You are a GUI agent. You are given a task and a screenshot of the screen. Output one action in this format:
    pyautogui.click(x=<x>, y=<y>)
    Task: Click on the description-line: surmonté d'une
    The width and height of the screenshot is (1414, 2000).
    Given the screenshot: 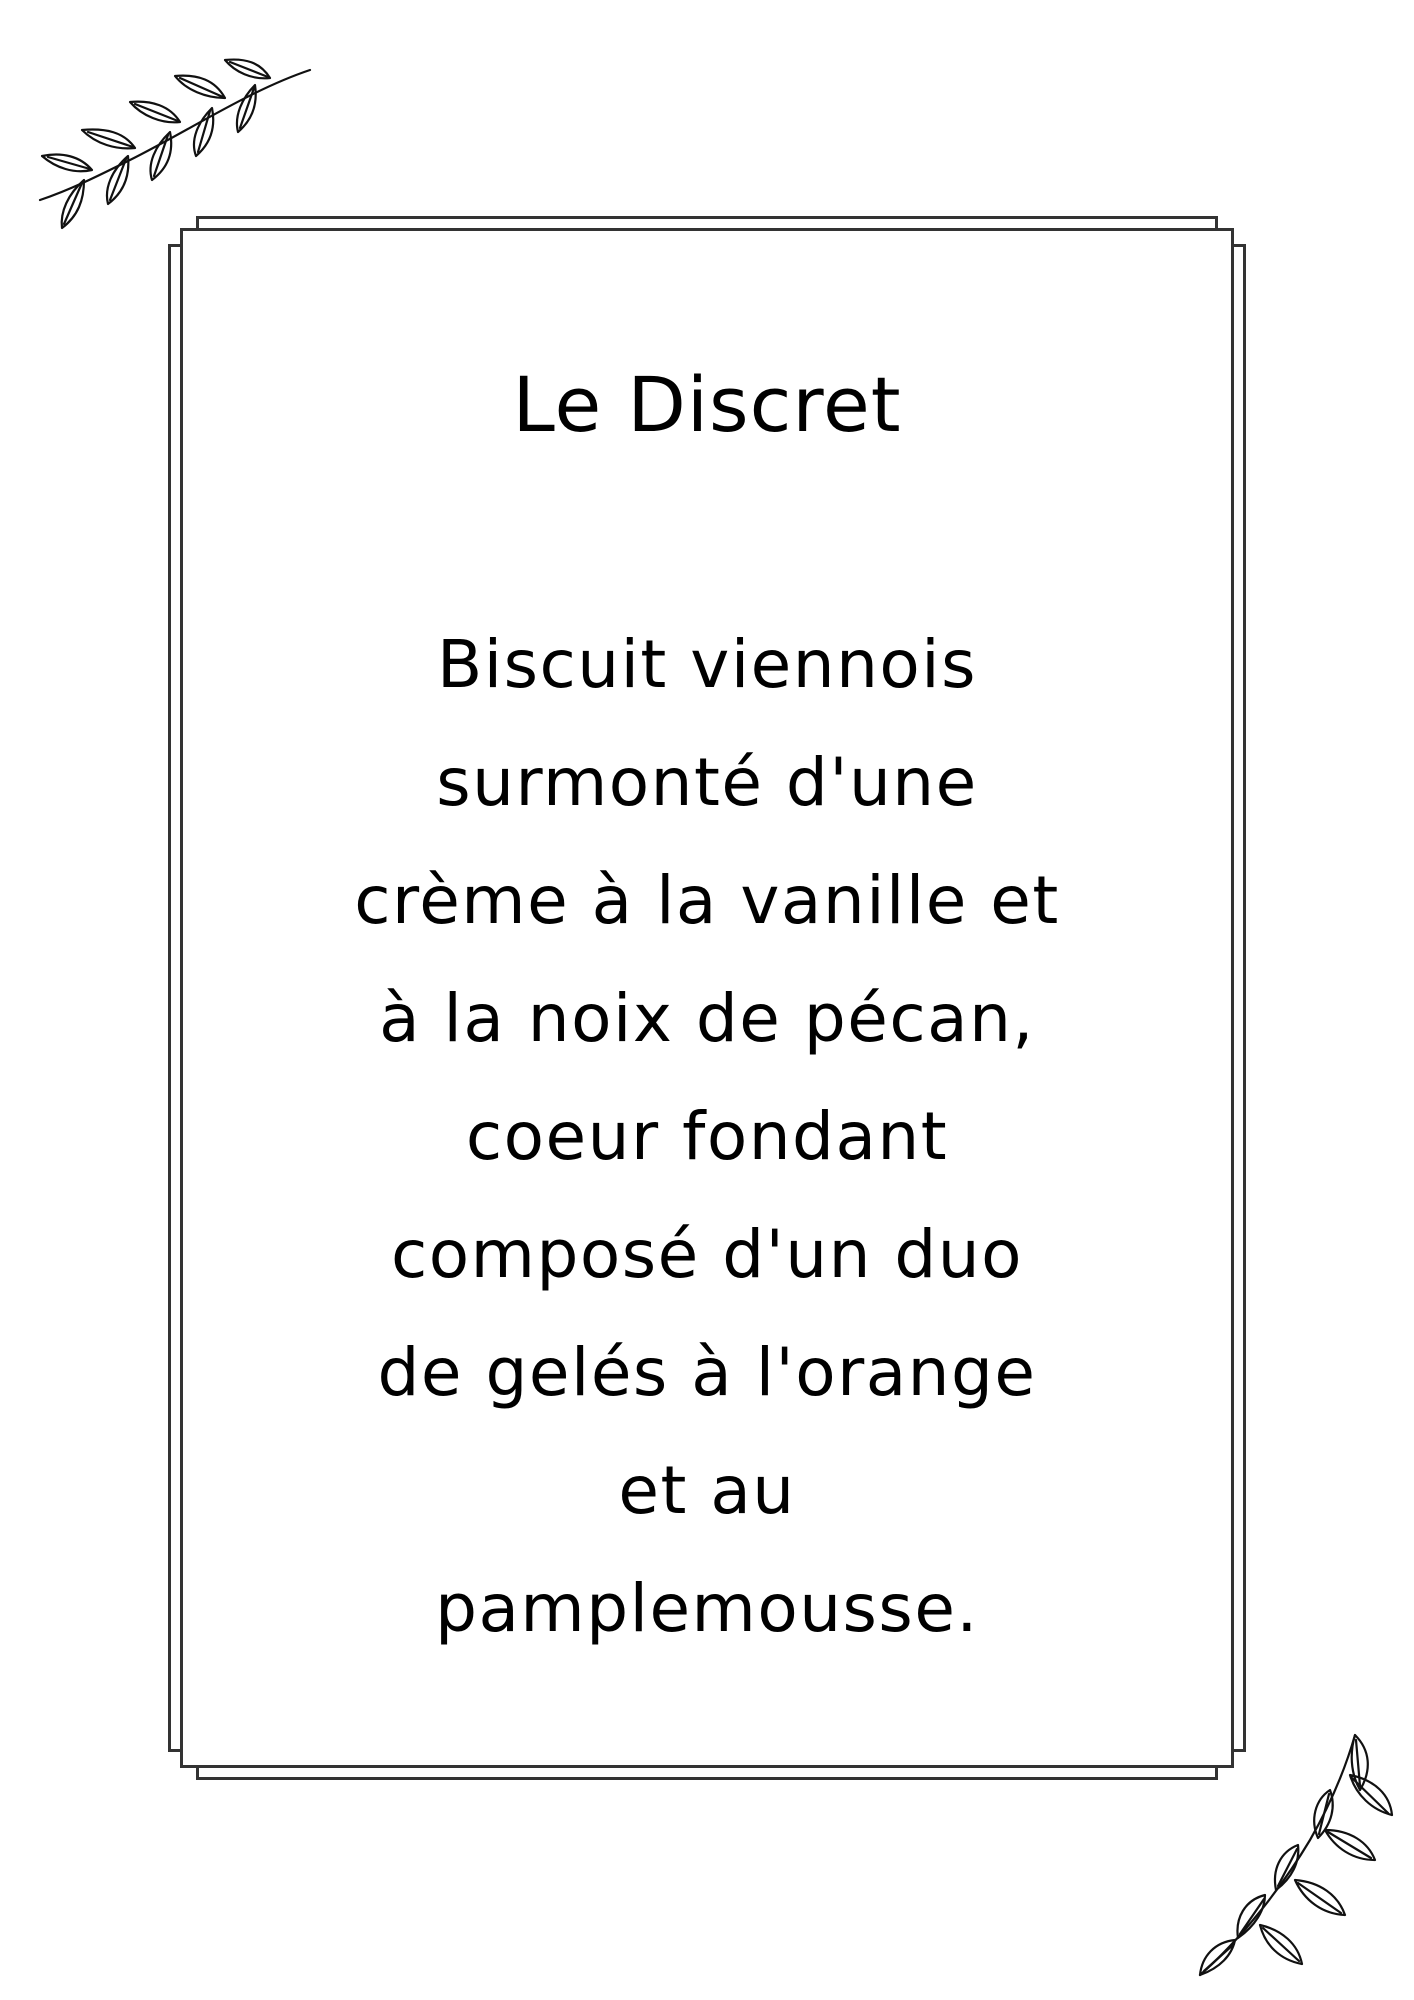 What is the action you would take?
    pyautogui.click(x=707, y=782)
    